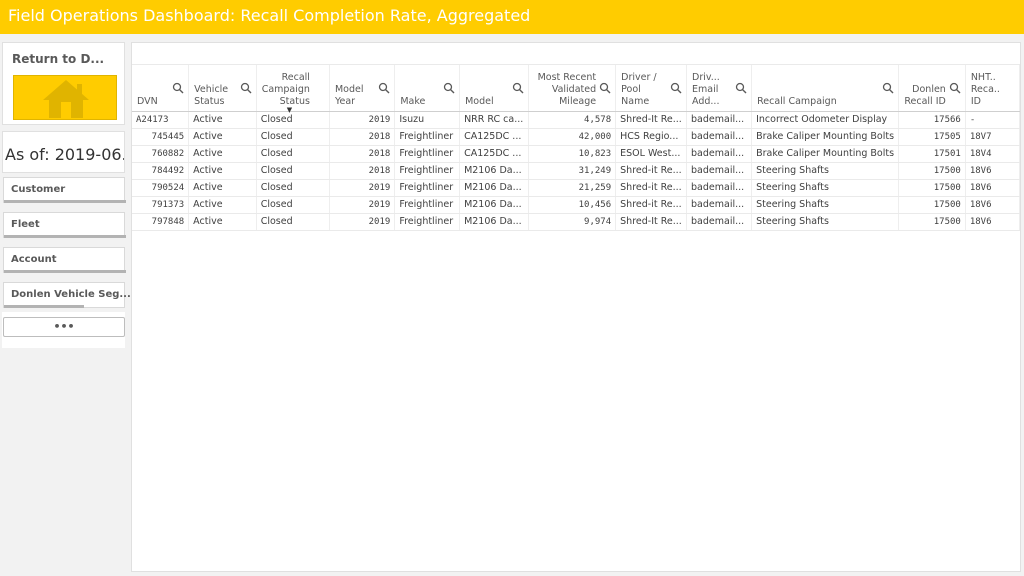 Image resolution: width=1024 pixels, height=576 pixels. Describe the element at coordinates (222, 88) in the screenshot. I see `column-header: Vehicle Status` at that location.